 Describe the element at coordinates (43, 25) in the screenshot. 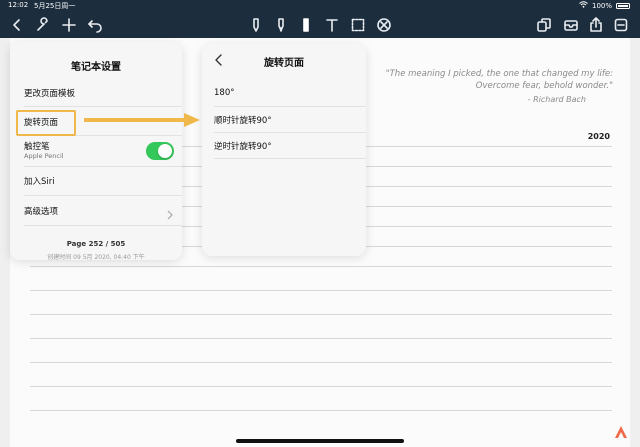

I see `wrench-icon` at that location.